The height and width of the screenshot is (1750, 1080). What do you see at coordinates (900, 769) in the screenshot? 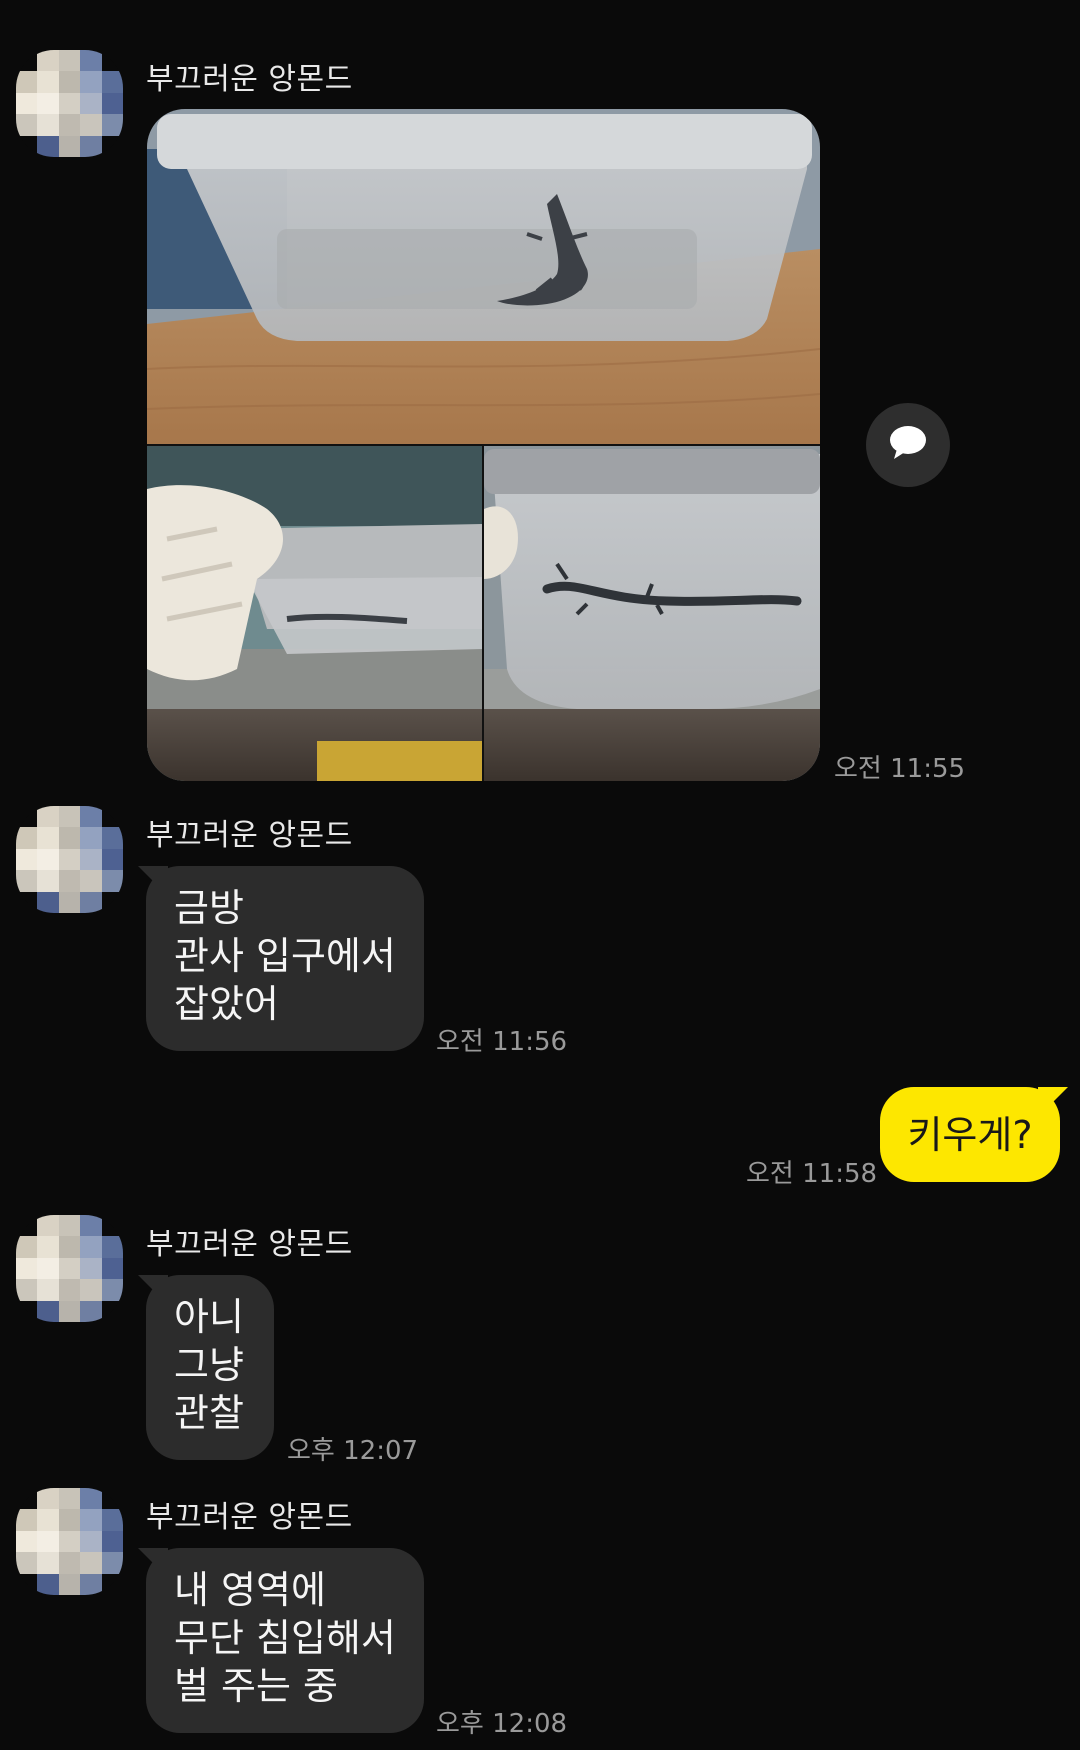
I see `message-time: 오전 11:55` at bounding box center [900, 769].